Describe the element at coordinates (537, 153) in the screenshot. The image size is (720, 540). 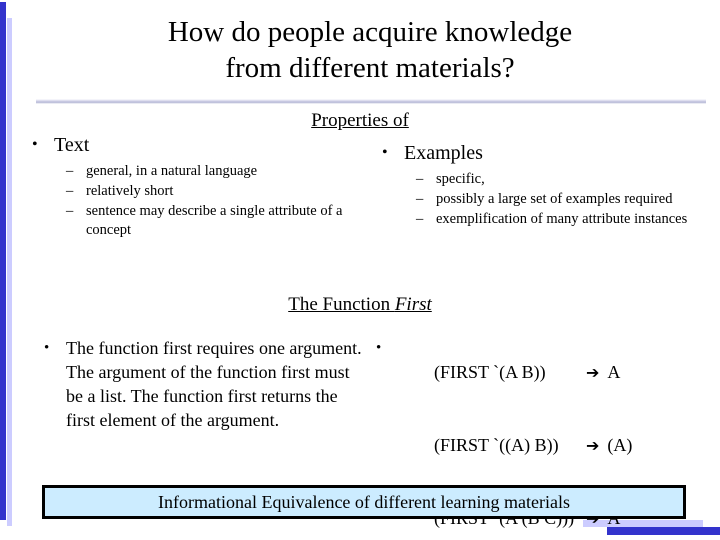
I see `bullet-examples: • Examples` at that location.